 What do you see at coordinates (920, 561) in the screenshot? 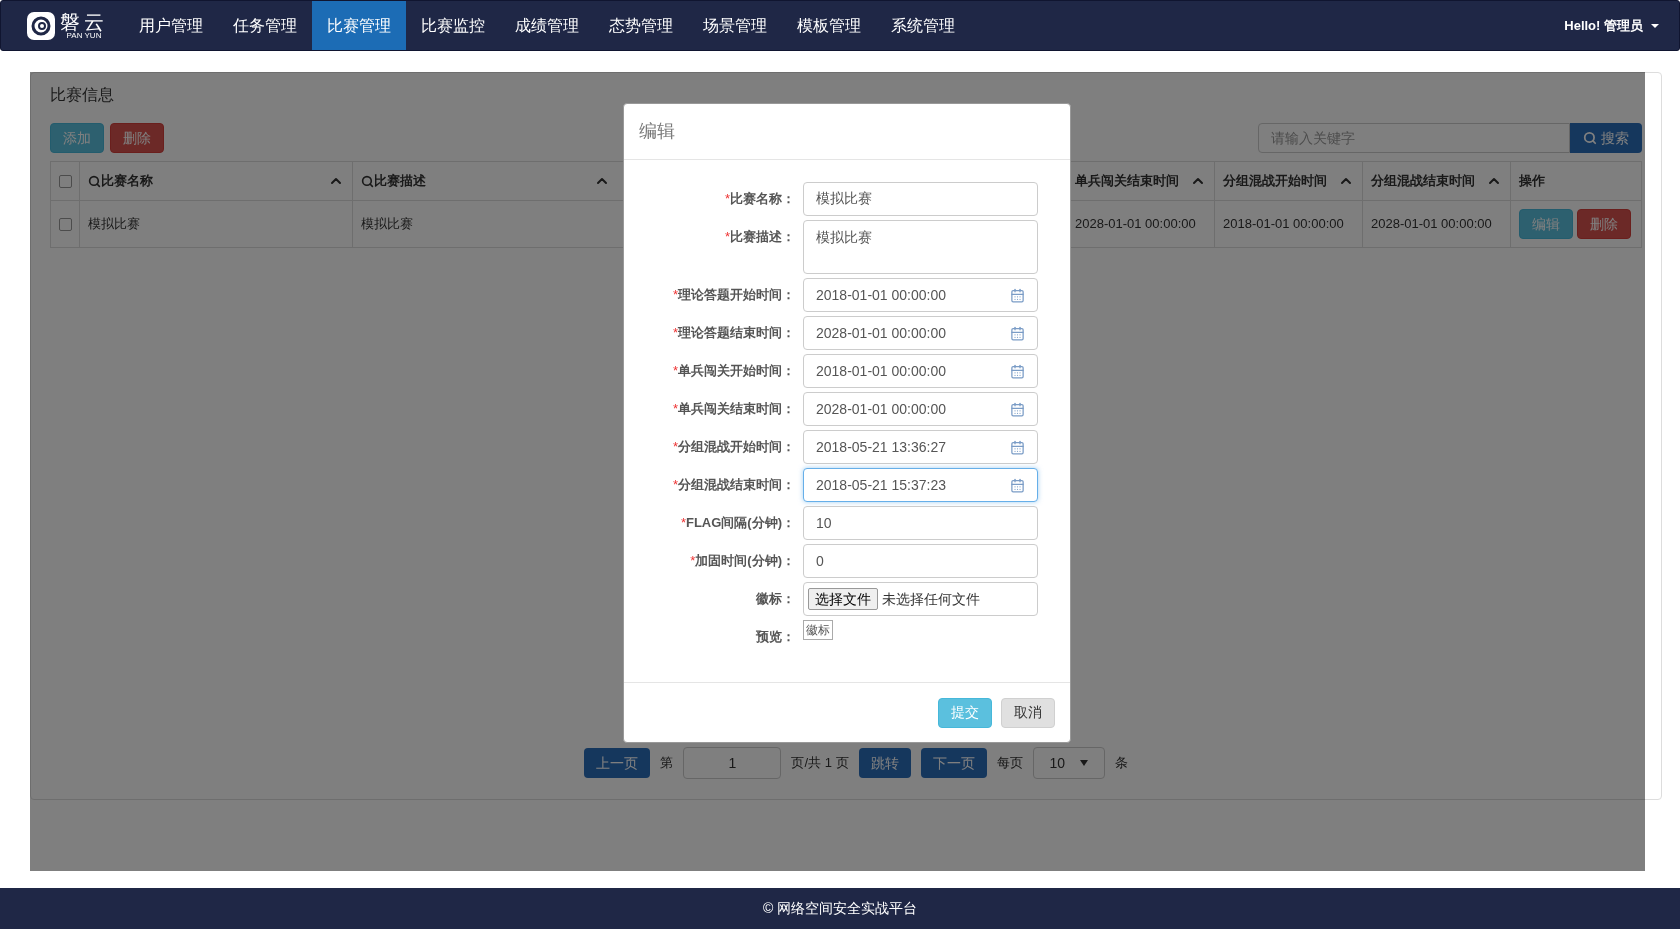
I see `text-field: 0` at bounding box center [920, 561].